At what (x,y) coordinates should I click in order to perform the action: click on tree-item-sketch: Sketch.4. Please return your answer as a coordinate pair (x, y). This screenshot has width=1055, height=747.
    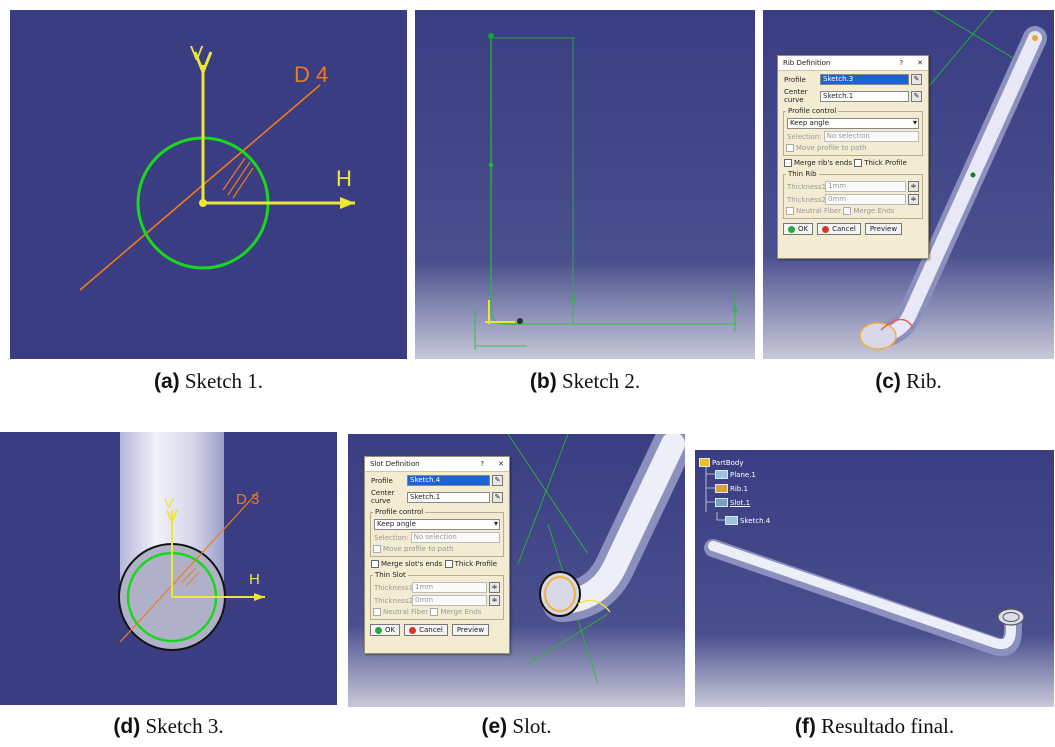
    Looking at the image, I should click on (747, 520).